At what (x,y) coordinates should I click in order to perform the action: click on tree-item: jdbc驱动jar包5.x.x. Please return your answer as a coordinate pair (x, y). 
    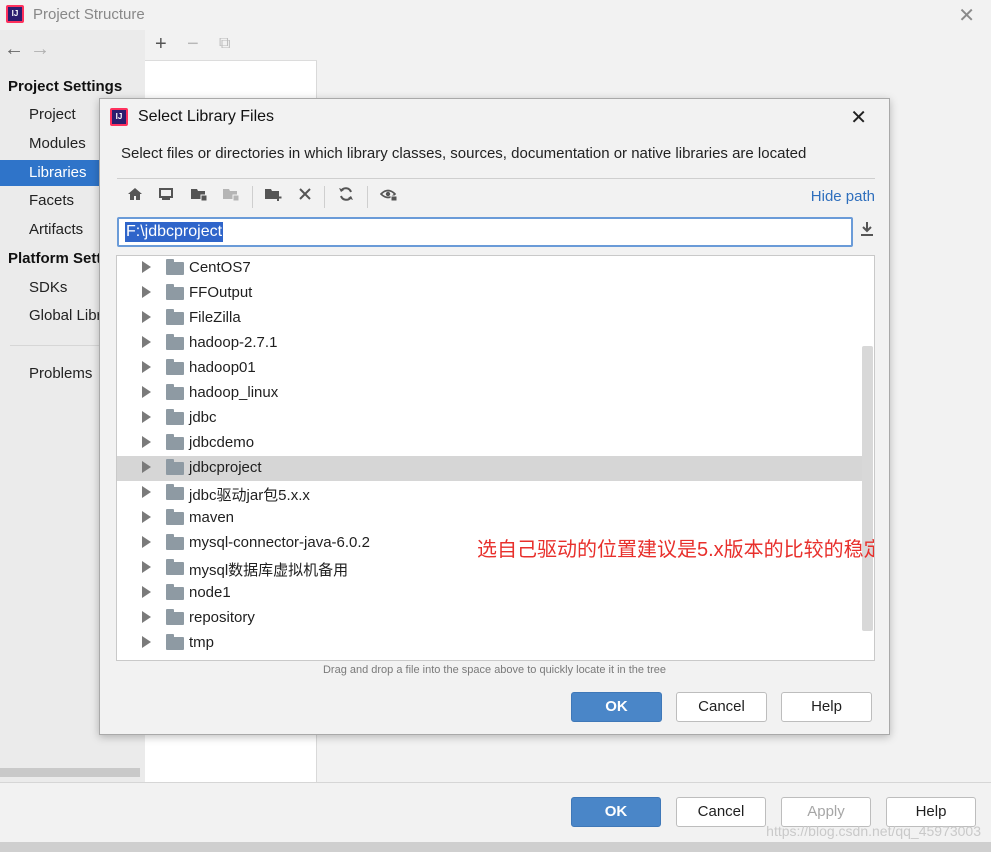
    Looking at the image, I should click on (489, 493).